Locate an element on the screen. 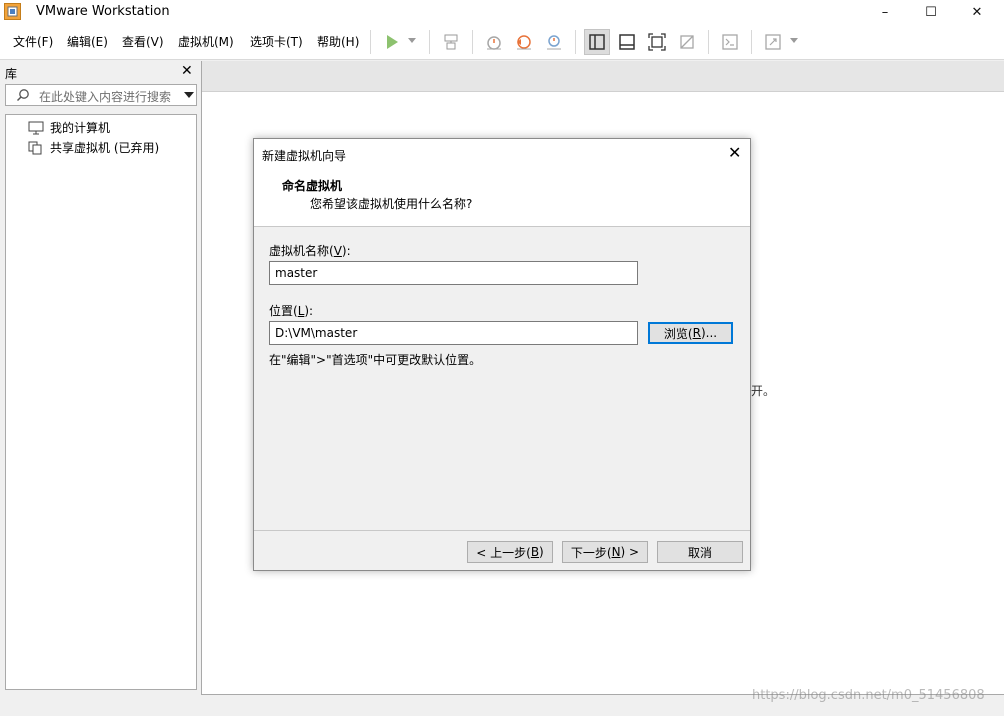 This screenshot has height=716, width=1004. tree-item-label: 我的计算机 is located at coordinates (80, 128).